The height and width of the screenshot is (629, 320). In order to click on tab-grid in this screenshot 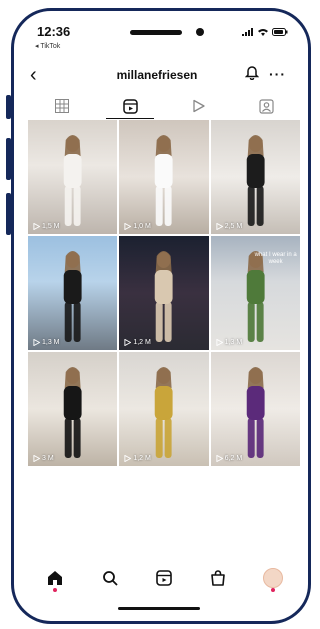, I will do `click(62, 106)`.